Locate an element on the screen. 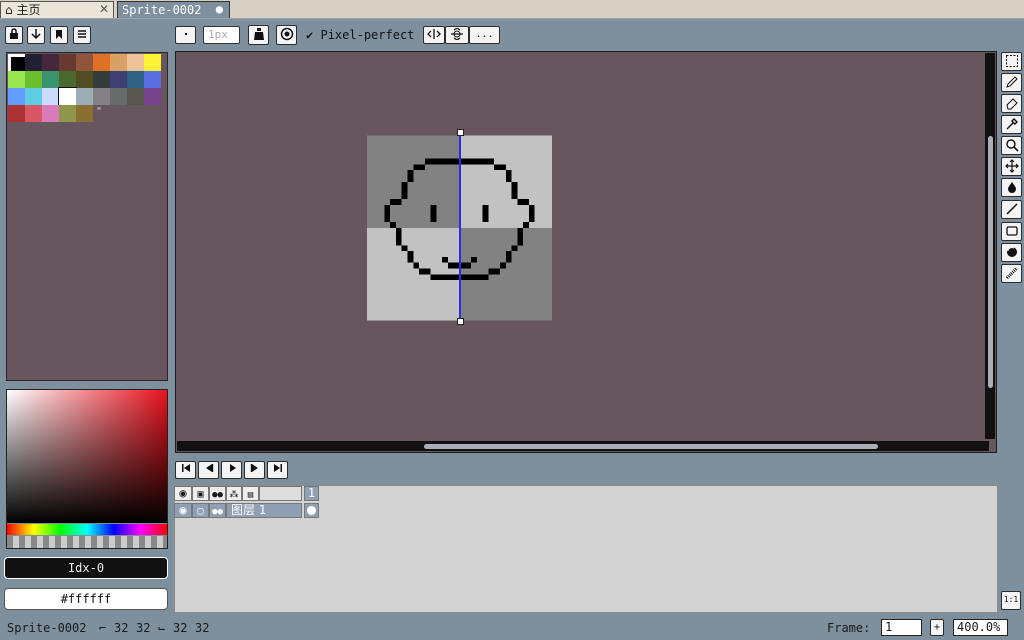 Image resolution: width=1024 pixels, height=640 pixels. color-picker is located at coordinates (87, 469).